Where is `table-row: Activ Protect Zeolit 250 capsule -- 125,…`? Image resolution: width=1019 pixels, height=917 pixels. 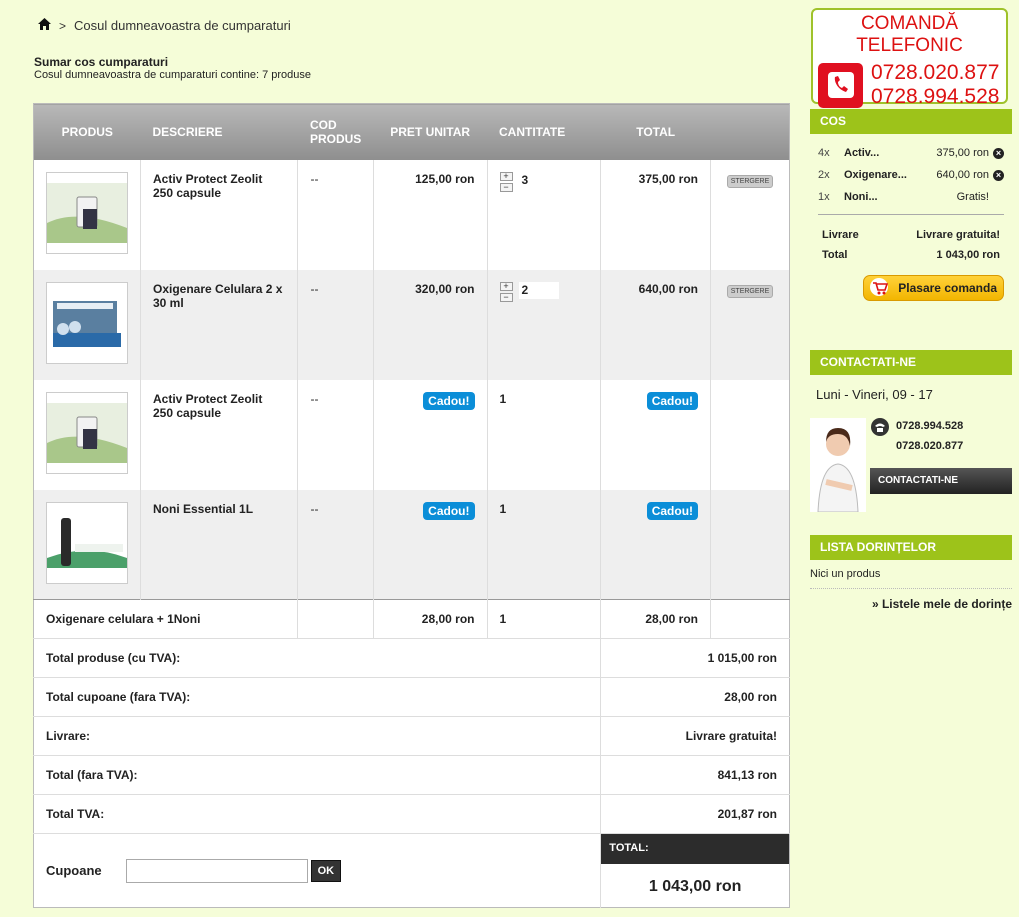 table-row: Activ Protect Zeolit 250 capsule -- 125,… is located at coordinates (411, 214).